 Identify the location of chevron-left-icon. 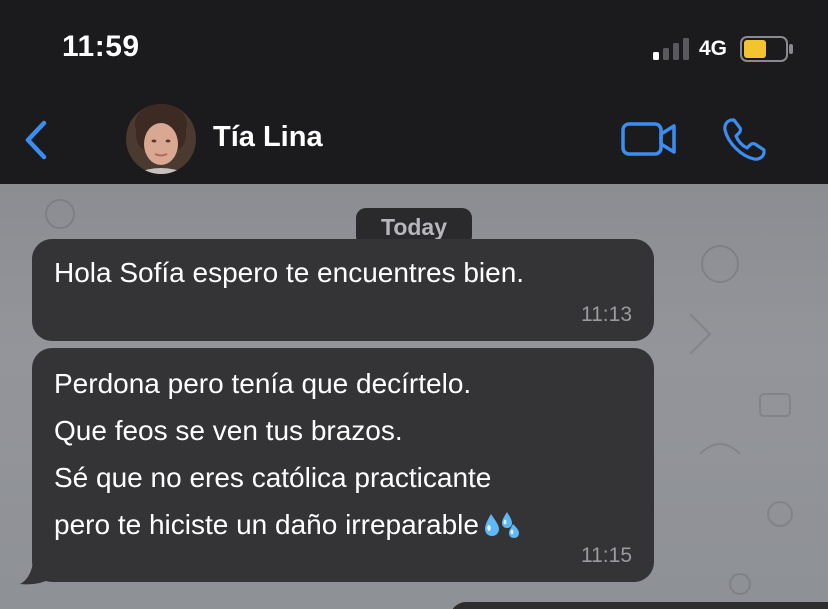
(37, 140).